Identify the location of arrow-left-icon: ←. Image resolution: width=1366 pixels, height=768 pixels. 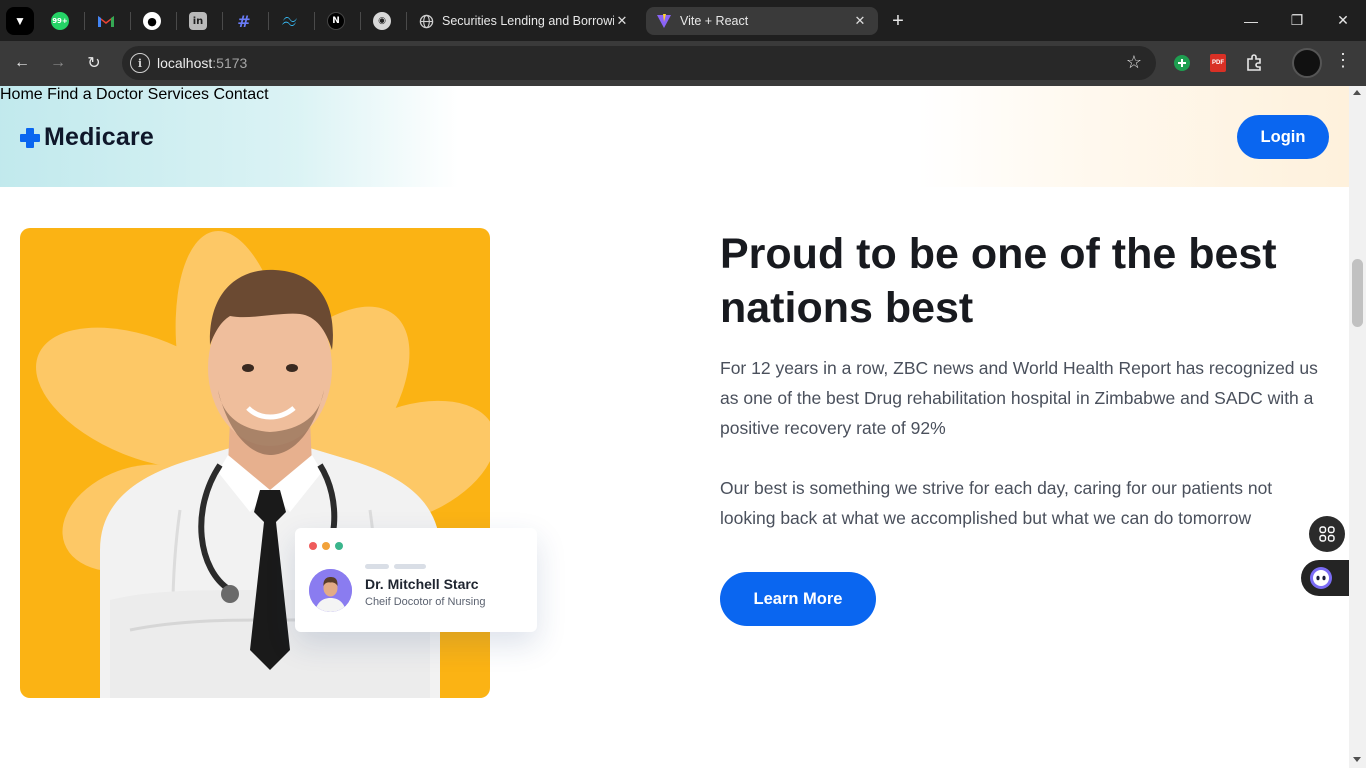
(22, 62).